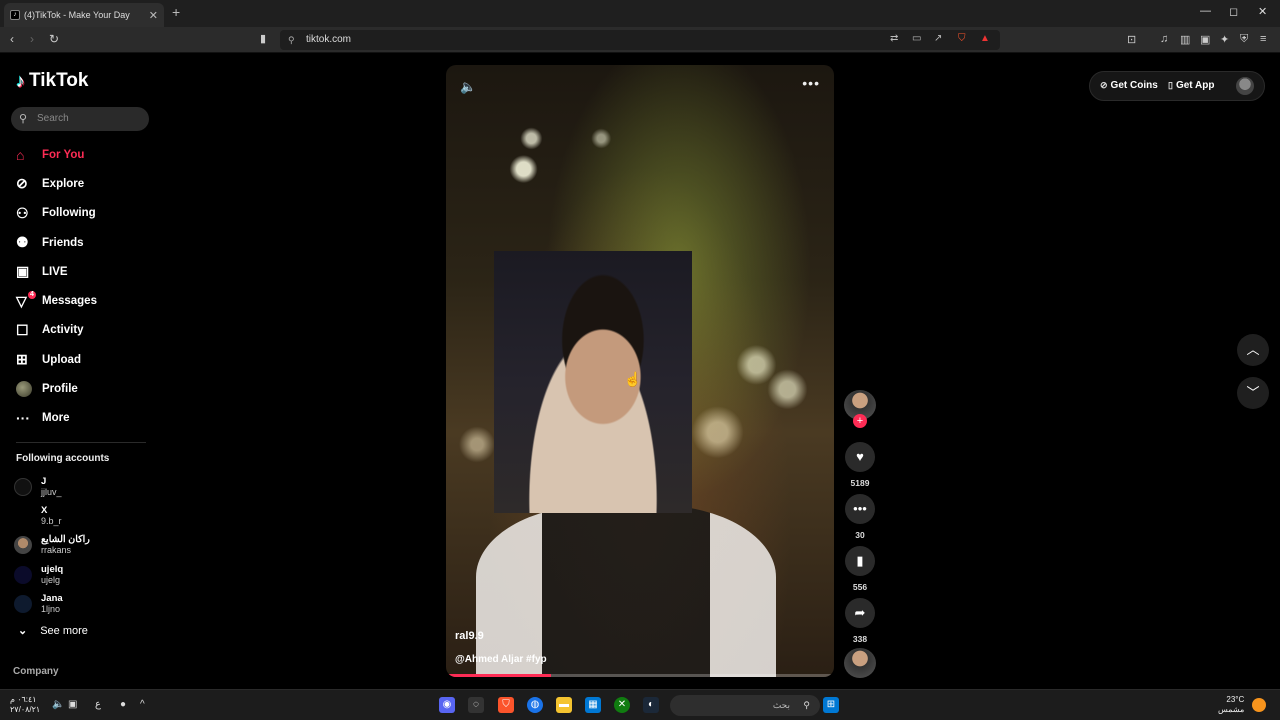 The width and height of the screenshot is (1280, 720). I want to click on following-account: Jjjluv_, so click(84, 486).